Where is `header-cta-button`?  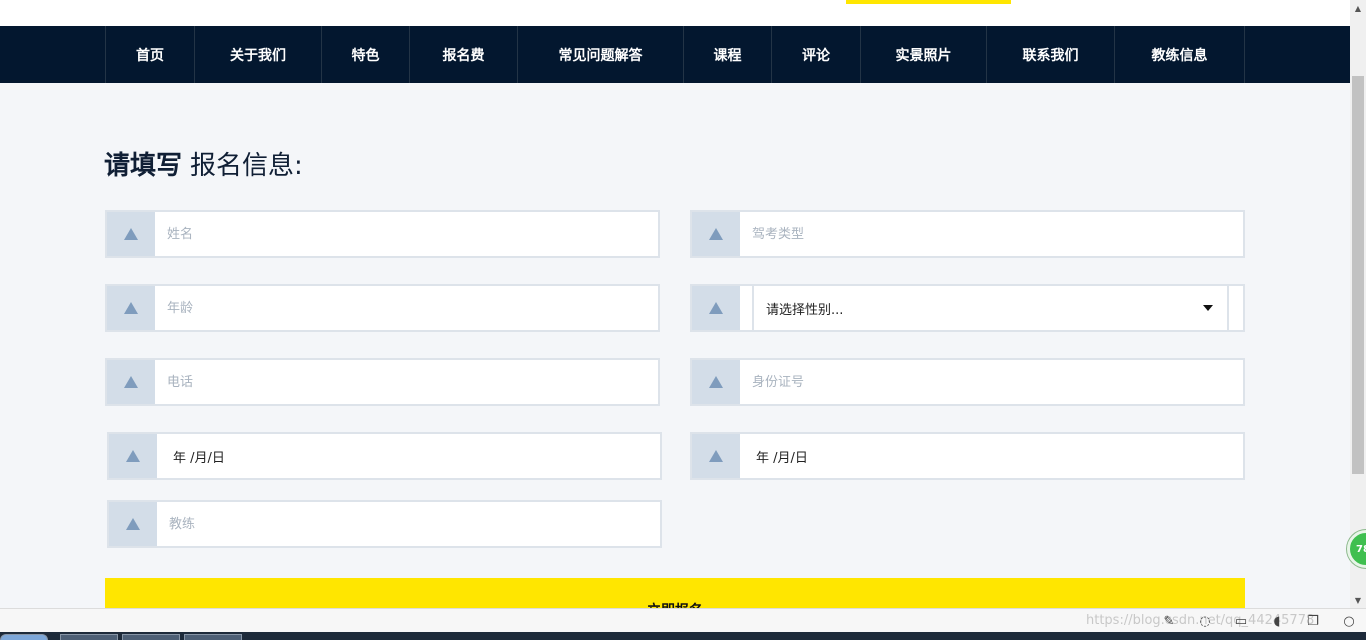
header-cta-button is located at coordinates (928, 2).